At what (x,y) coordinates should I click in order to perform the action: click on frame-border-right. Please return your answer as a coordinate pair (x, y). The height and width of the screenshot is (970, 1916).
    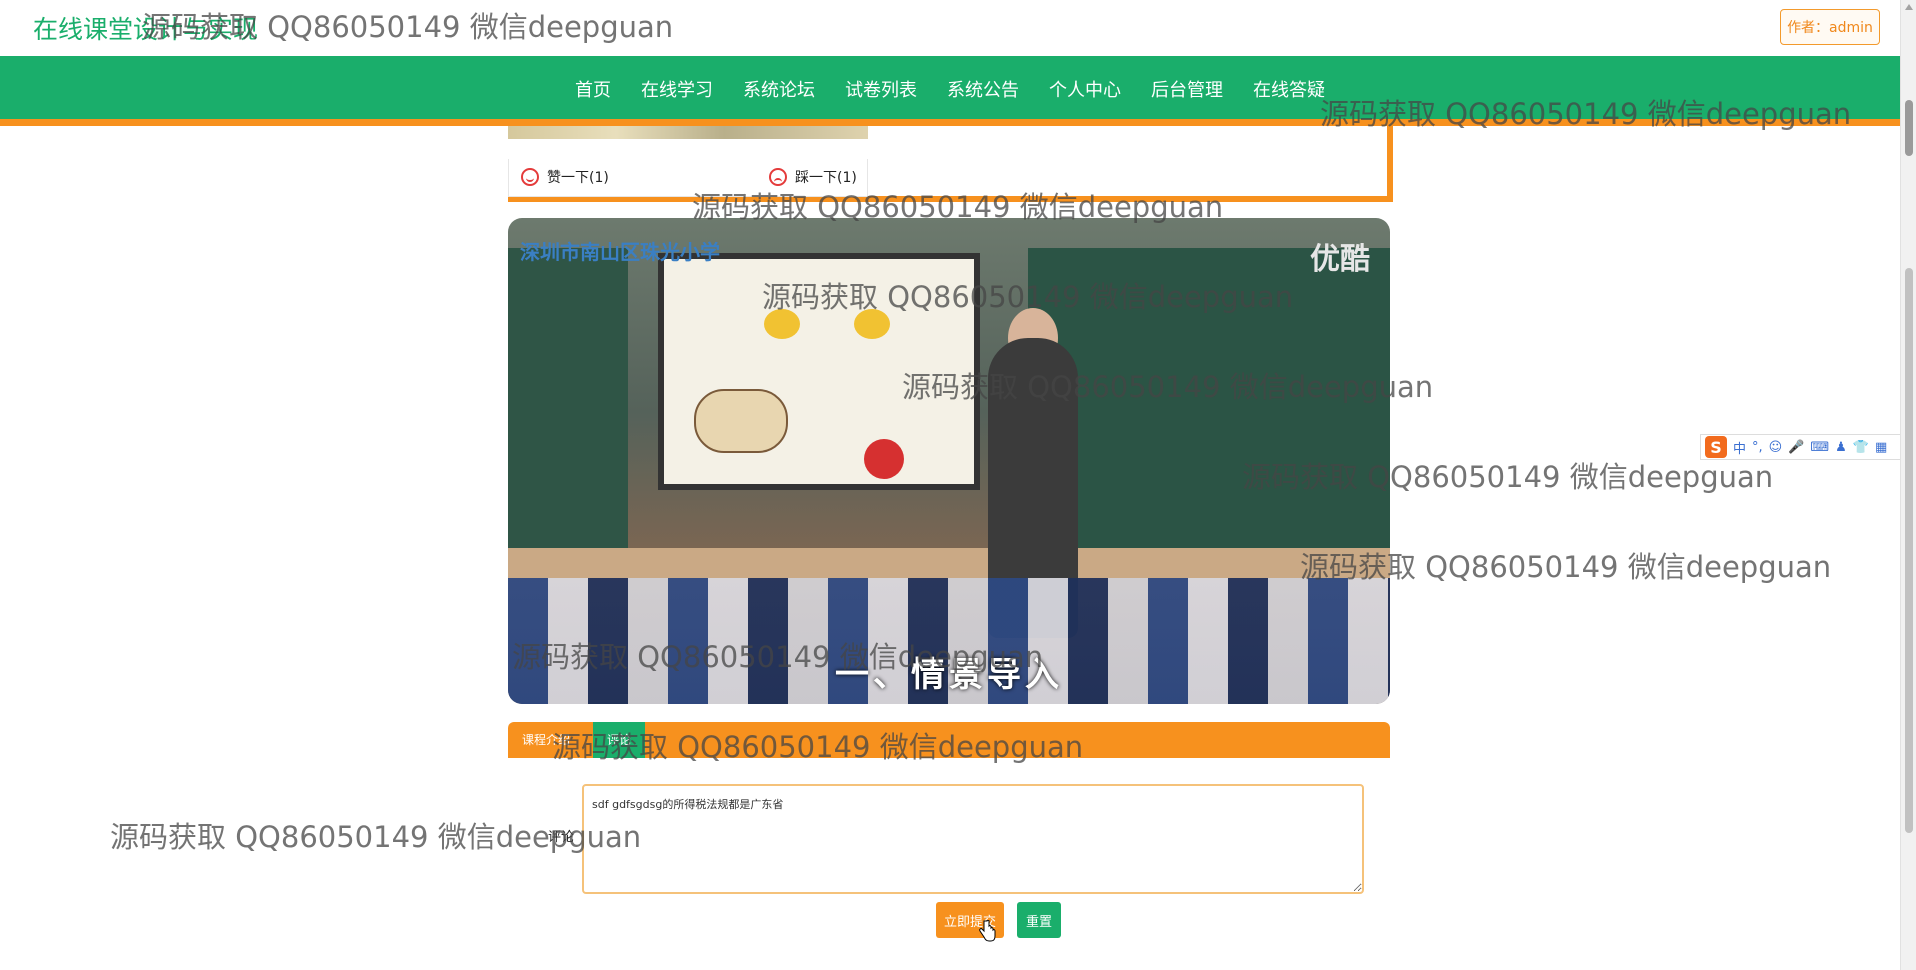
    Looking at the image, I should click on (1390, 164).